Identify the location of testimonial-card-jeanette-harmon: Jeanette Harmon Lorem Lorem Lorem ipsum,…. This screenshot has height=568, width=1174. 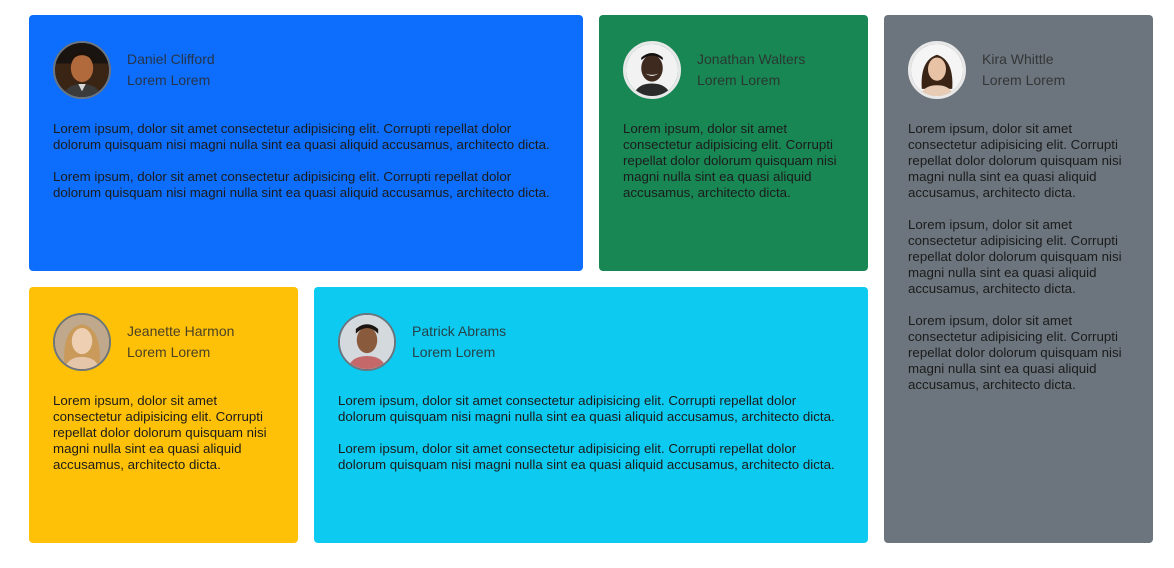
(163, 415).